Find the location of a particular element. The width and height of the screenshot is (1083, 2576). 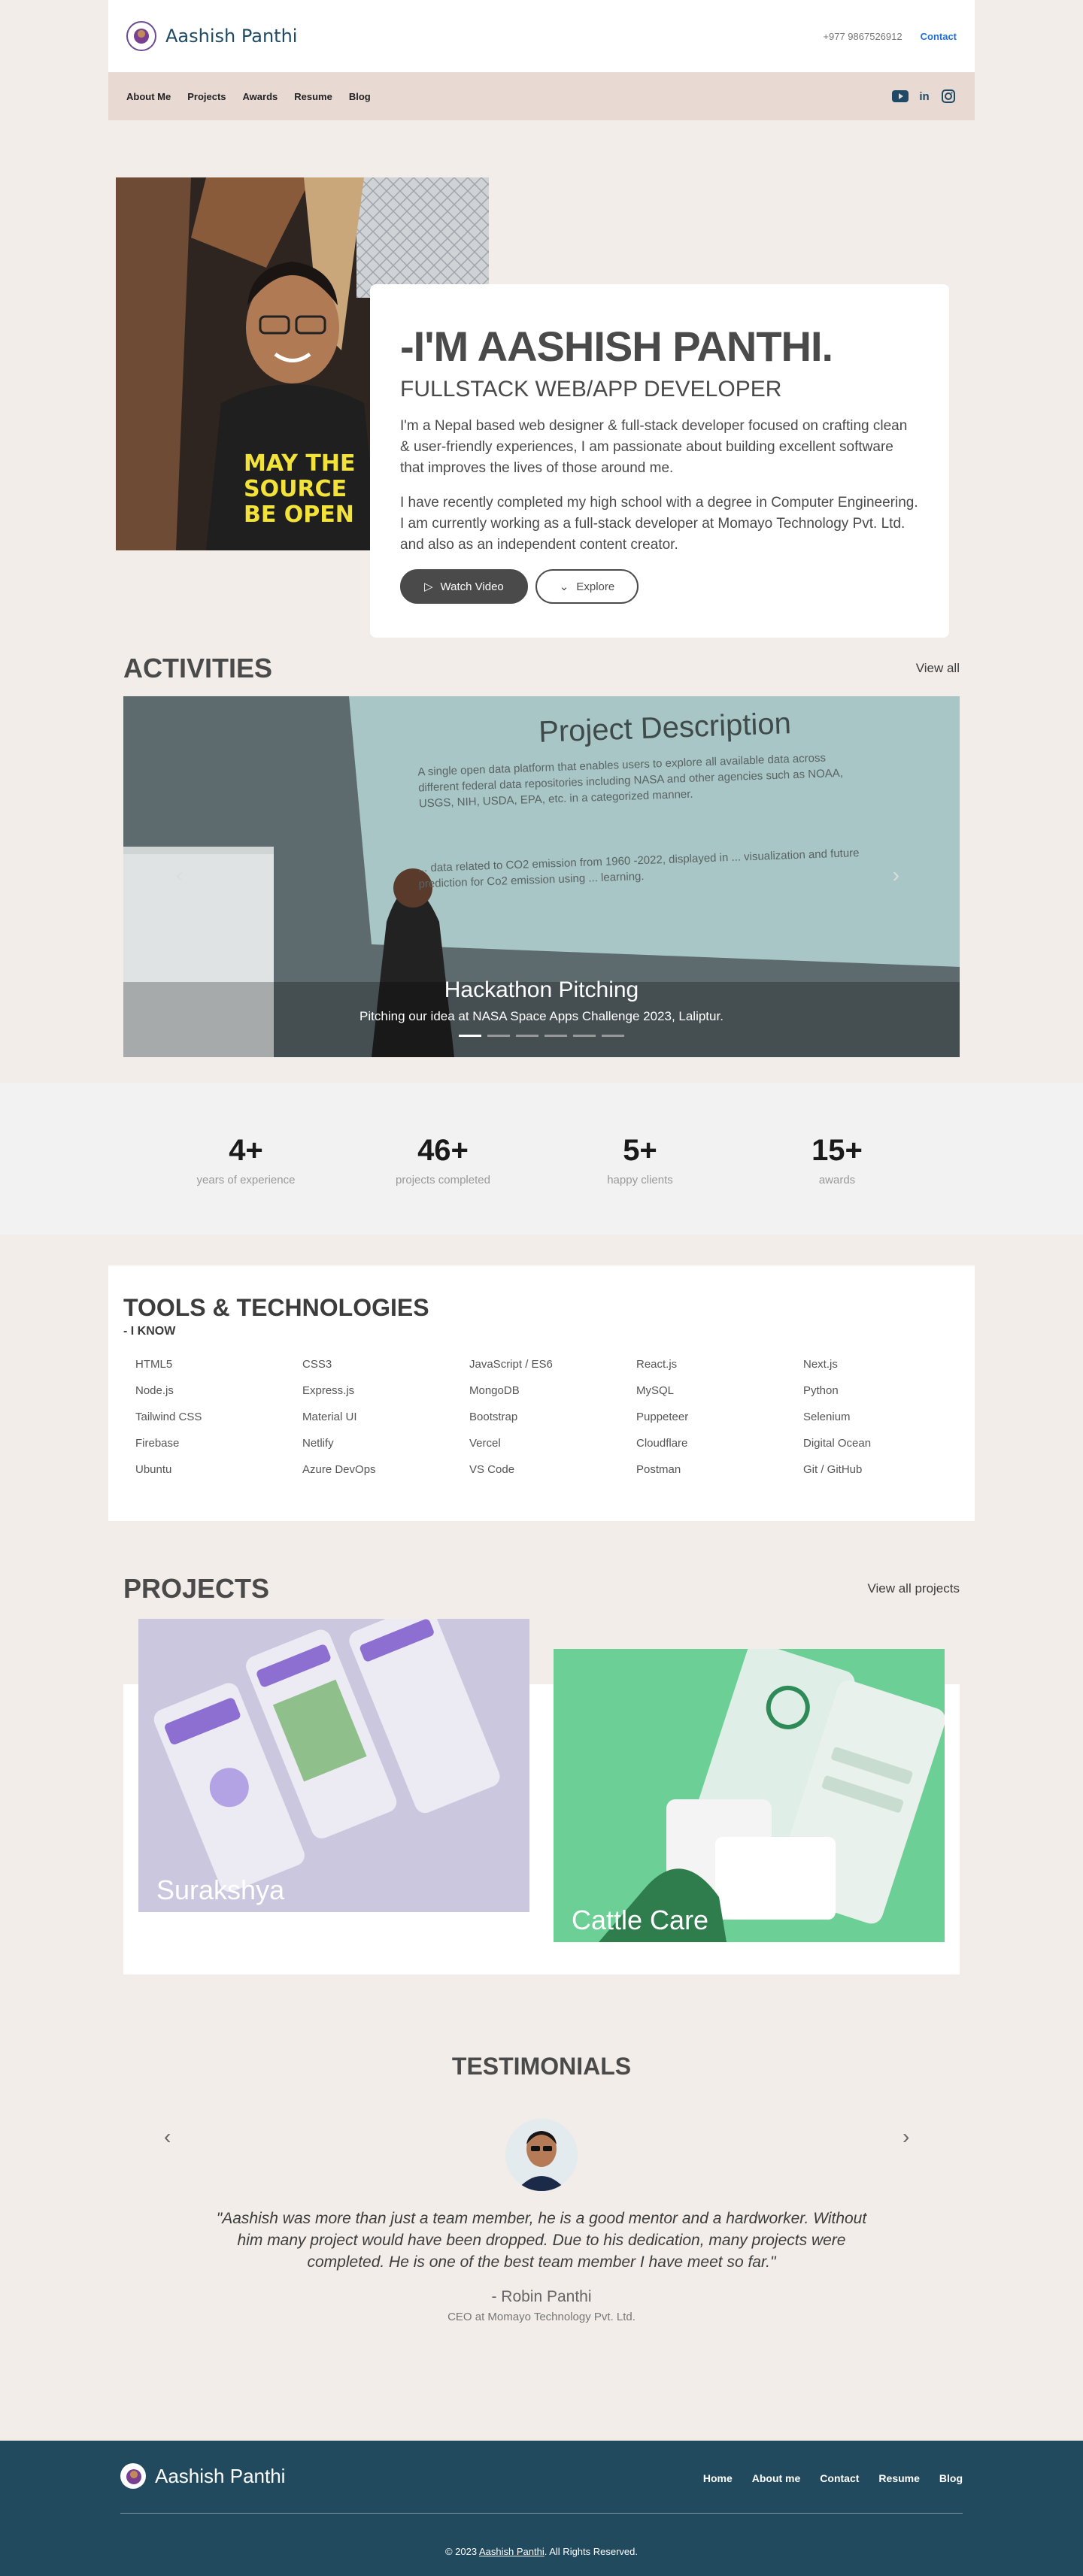

watch-video-button: ▷ Watch Video is located at coordinates (464, 586).